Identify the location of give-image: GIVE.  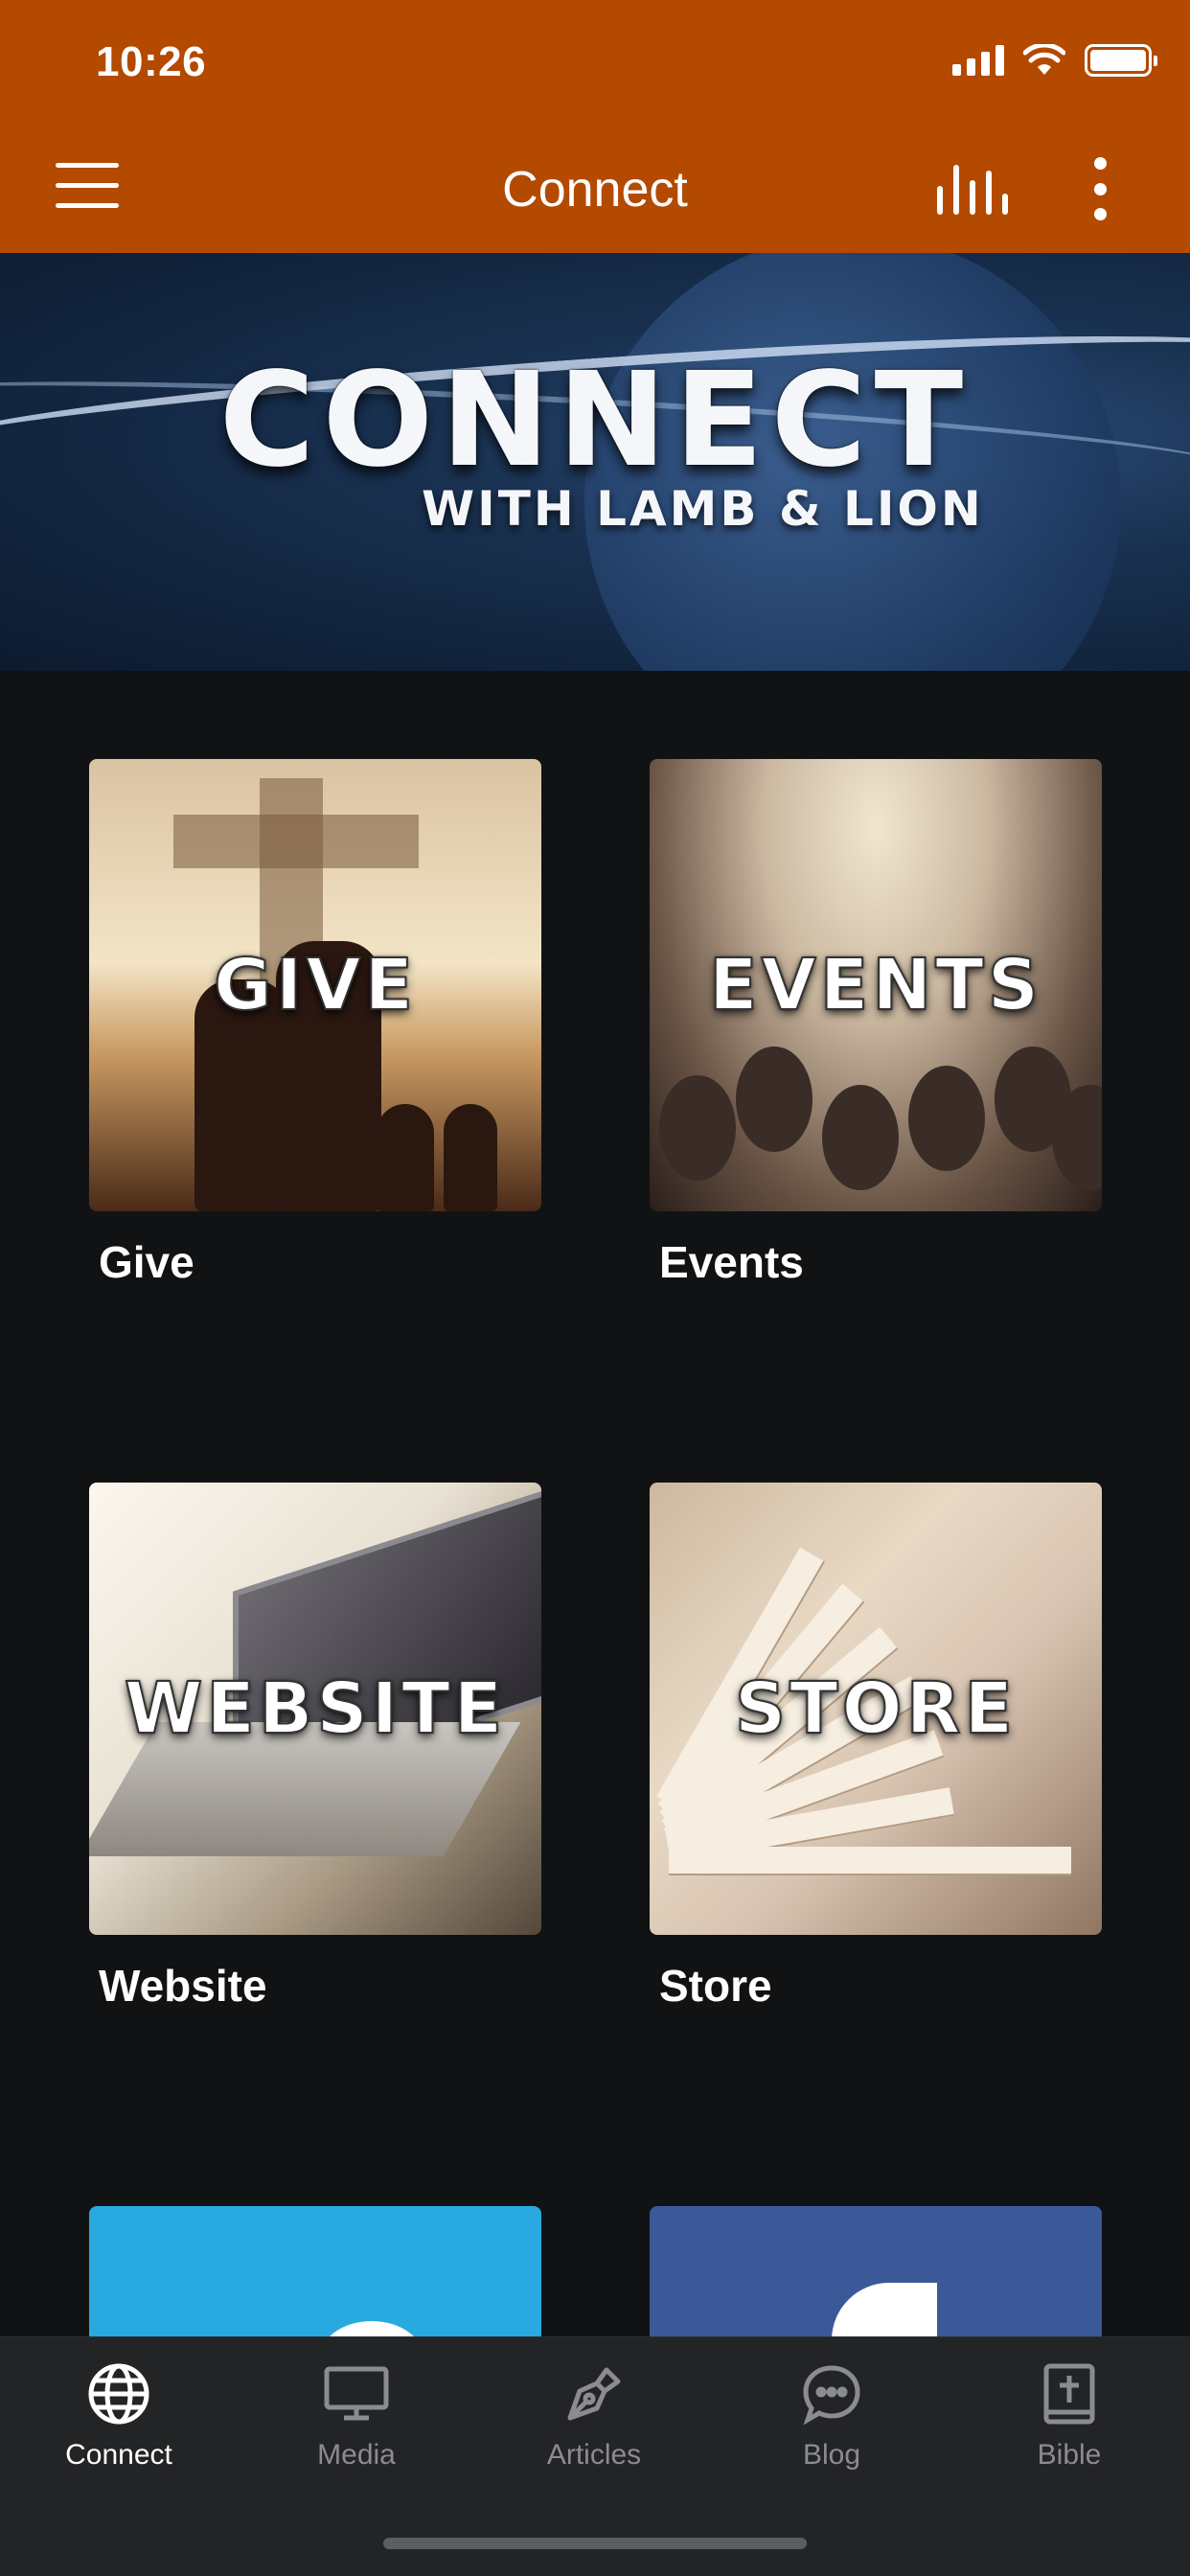
(315, 985).